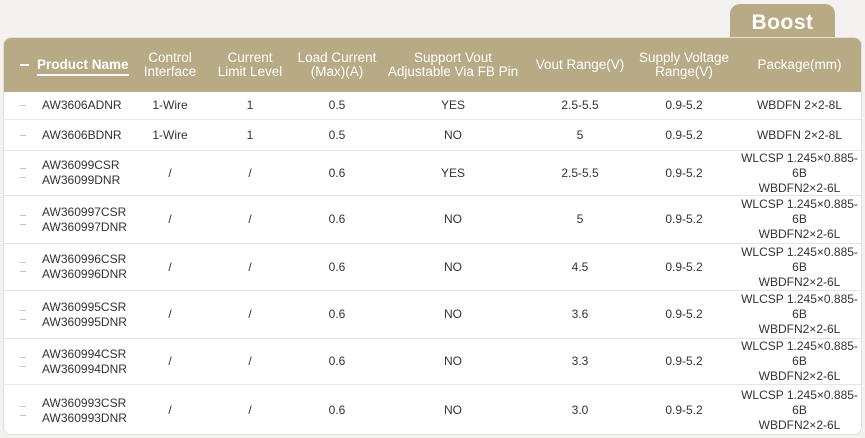 The height and width of the screenshot is (438, 865). Describe the element at coordinates (250, 64) in the screenshot. I see `column-header-current-limit-level: Current Limit Level` at that location.